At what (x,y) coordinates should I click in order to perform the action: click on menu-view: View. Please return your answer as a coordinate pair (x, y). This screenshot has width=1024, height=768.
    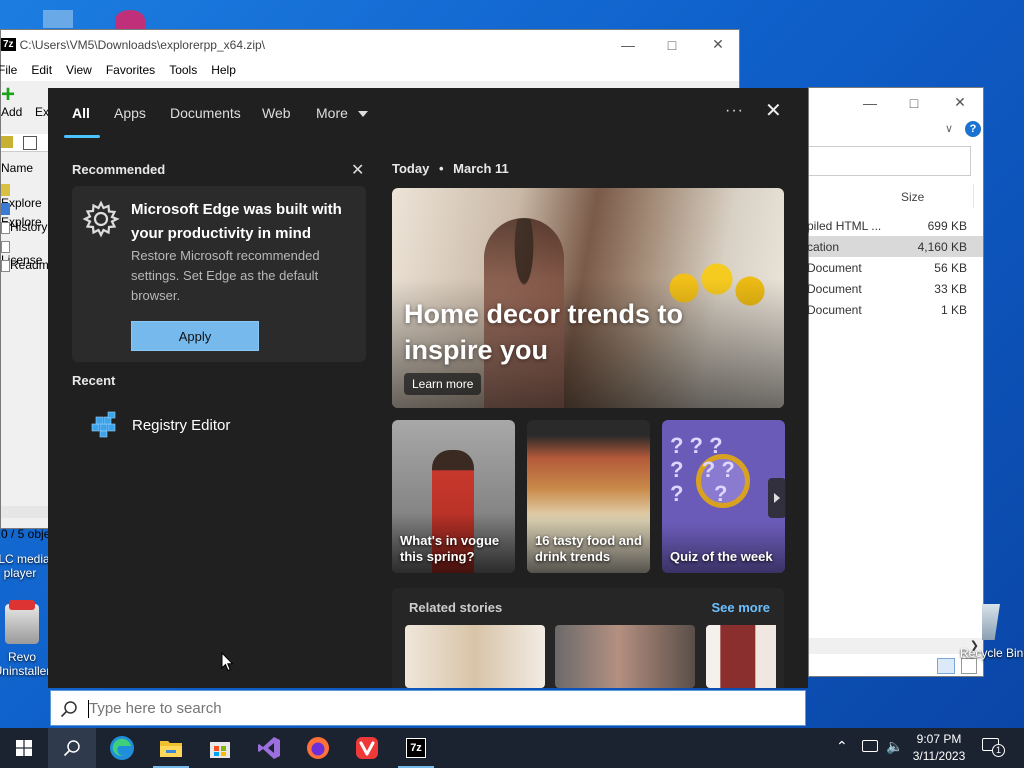
    Looking at the image, I should click on (79, 70).